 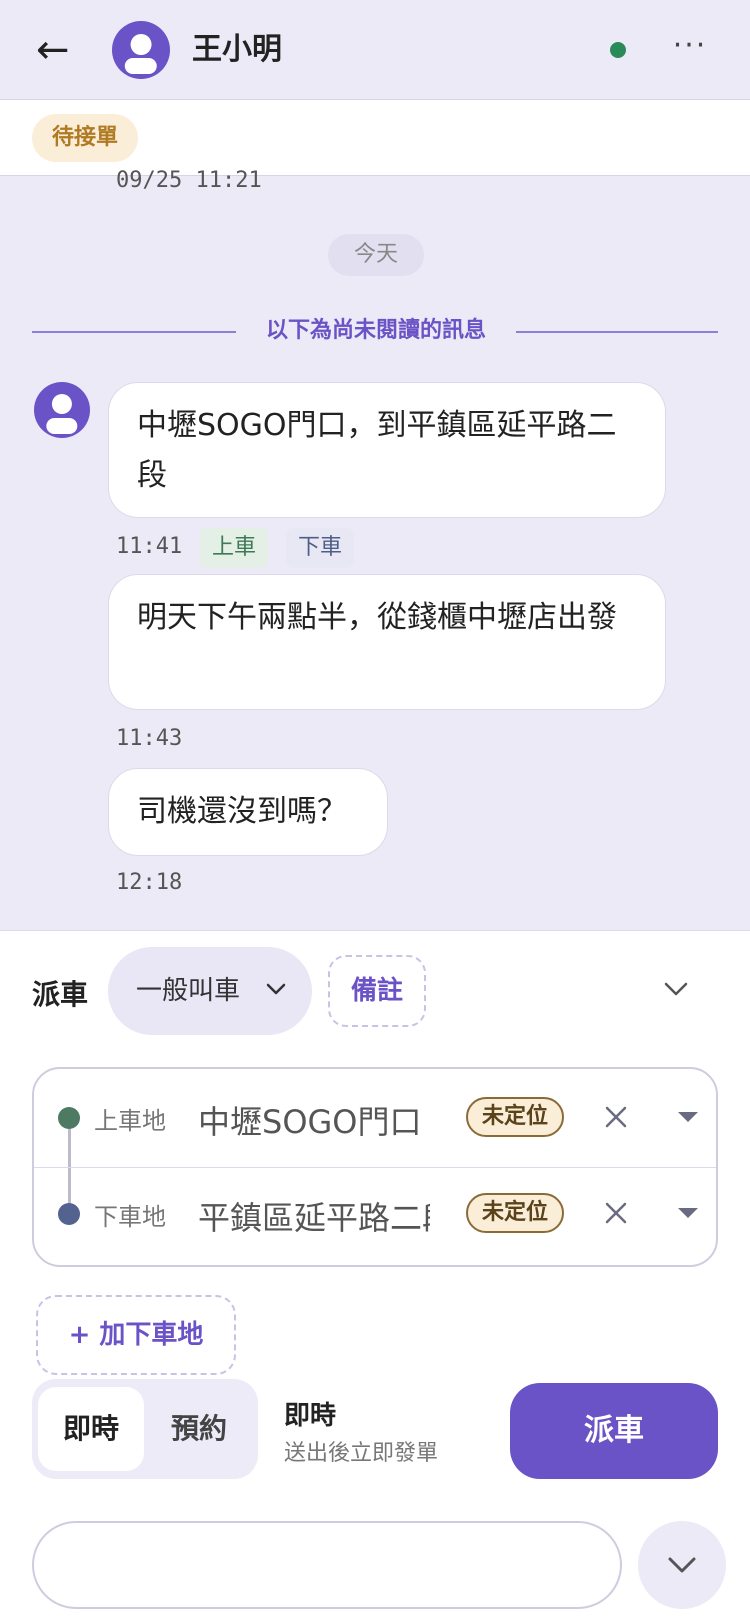 What do you see at coordinates (314, 1216) in the screenshot?
I see `dropoff-field: 平鎮區延平路二段` at bounding box center [314, 1216].